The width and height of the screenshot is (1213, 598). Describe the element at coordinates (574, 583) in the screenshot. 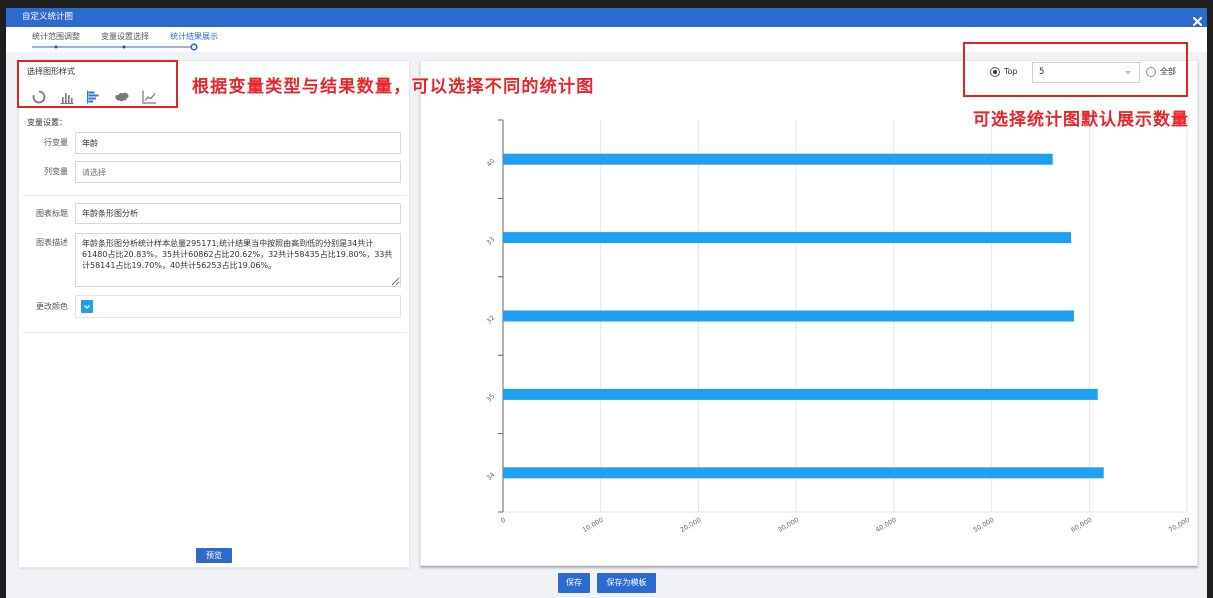

I see `save-button: 保存` at that location.